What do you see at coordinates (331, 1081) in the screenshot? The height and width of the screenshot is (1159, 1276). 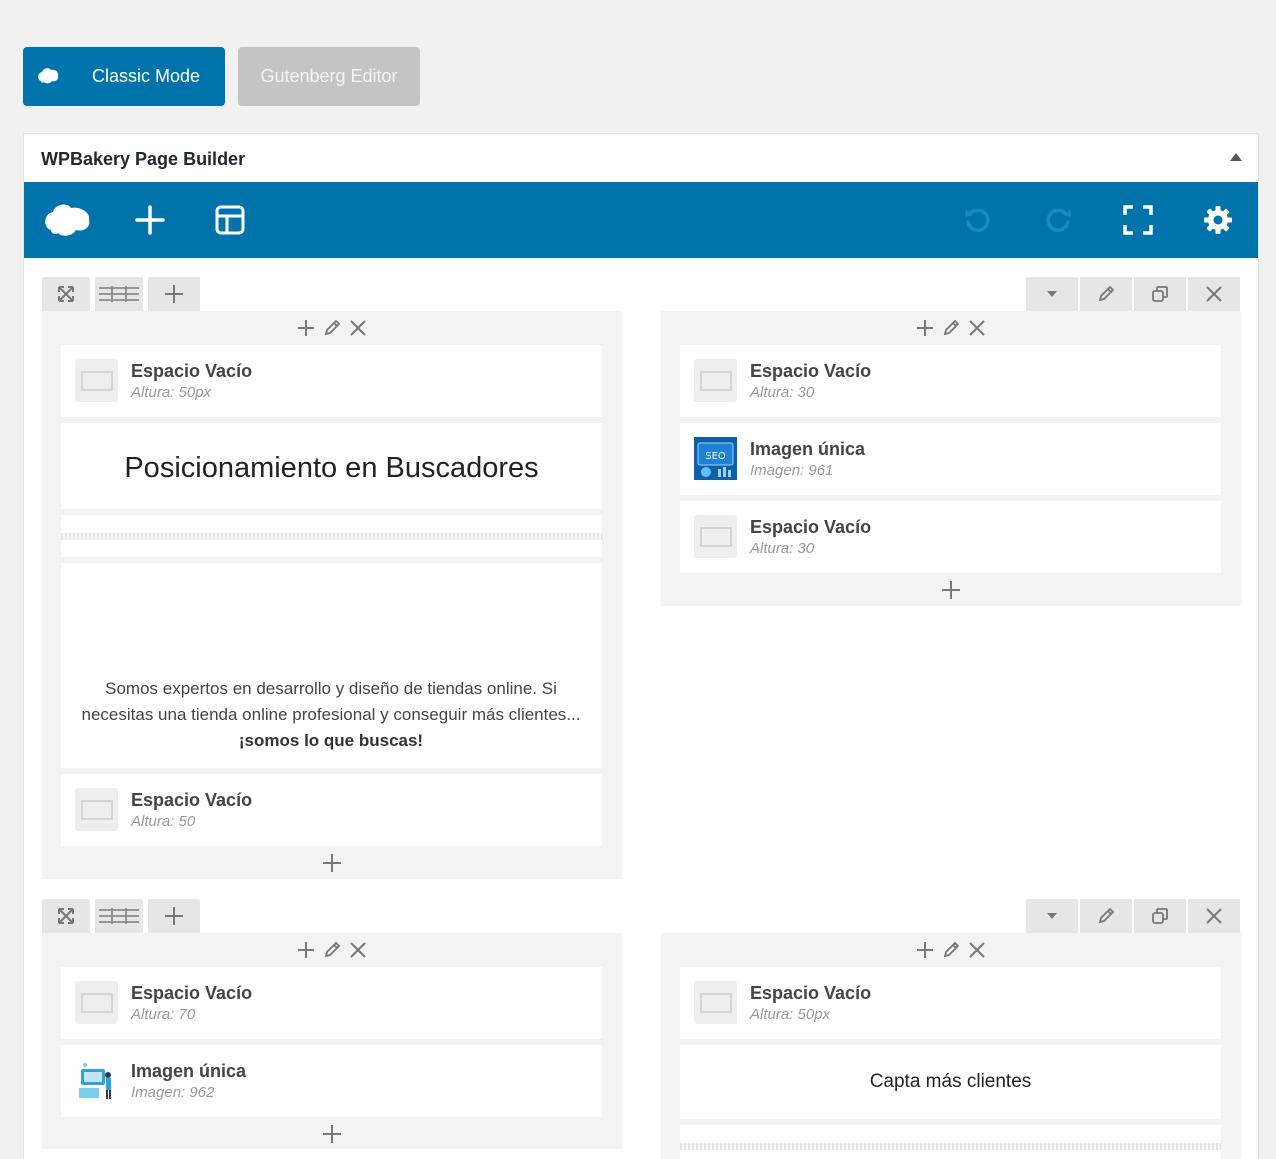 I see `element-single-image: Imagen única Imagen: 962` at bounding box center [331, 1081].